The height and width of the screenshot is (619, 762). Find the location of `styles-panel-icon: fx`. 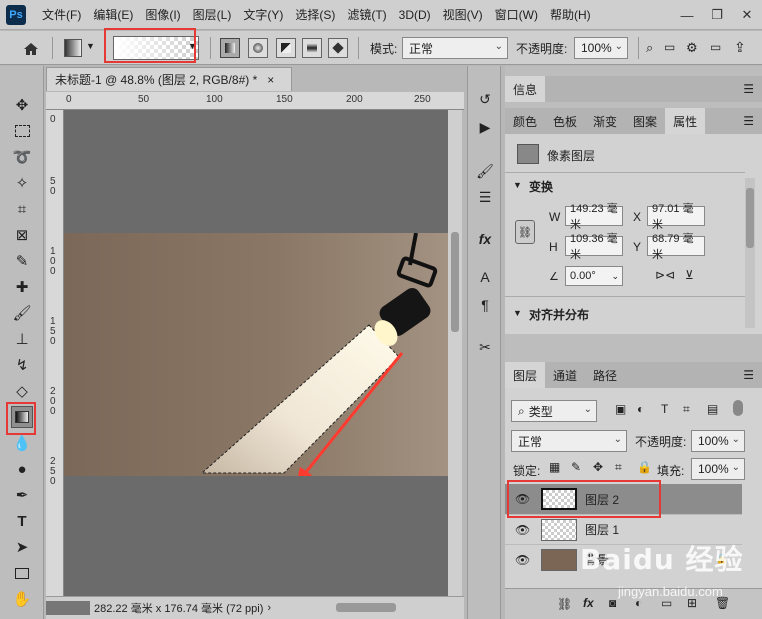

styles-panel-icon: fx is located at coordinates (485, 239).